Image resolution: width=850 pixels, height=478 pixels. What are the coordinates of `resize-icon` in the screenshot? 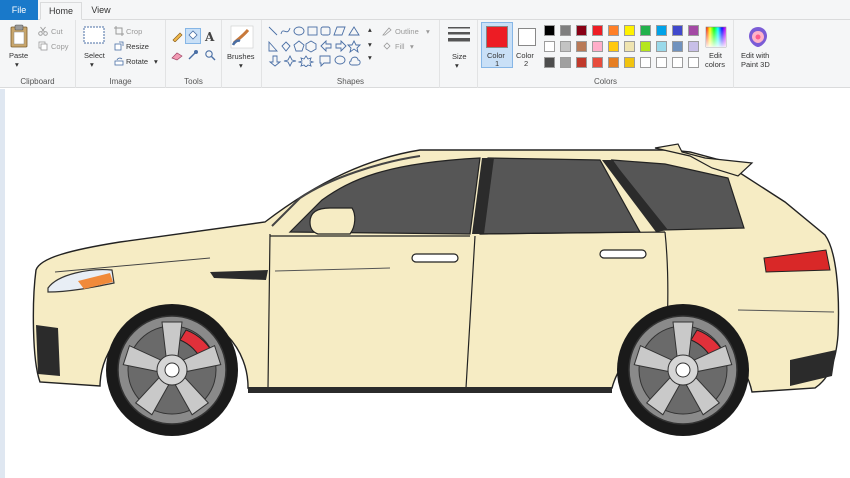 It's located at (119, 46).